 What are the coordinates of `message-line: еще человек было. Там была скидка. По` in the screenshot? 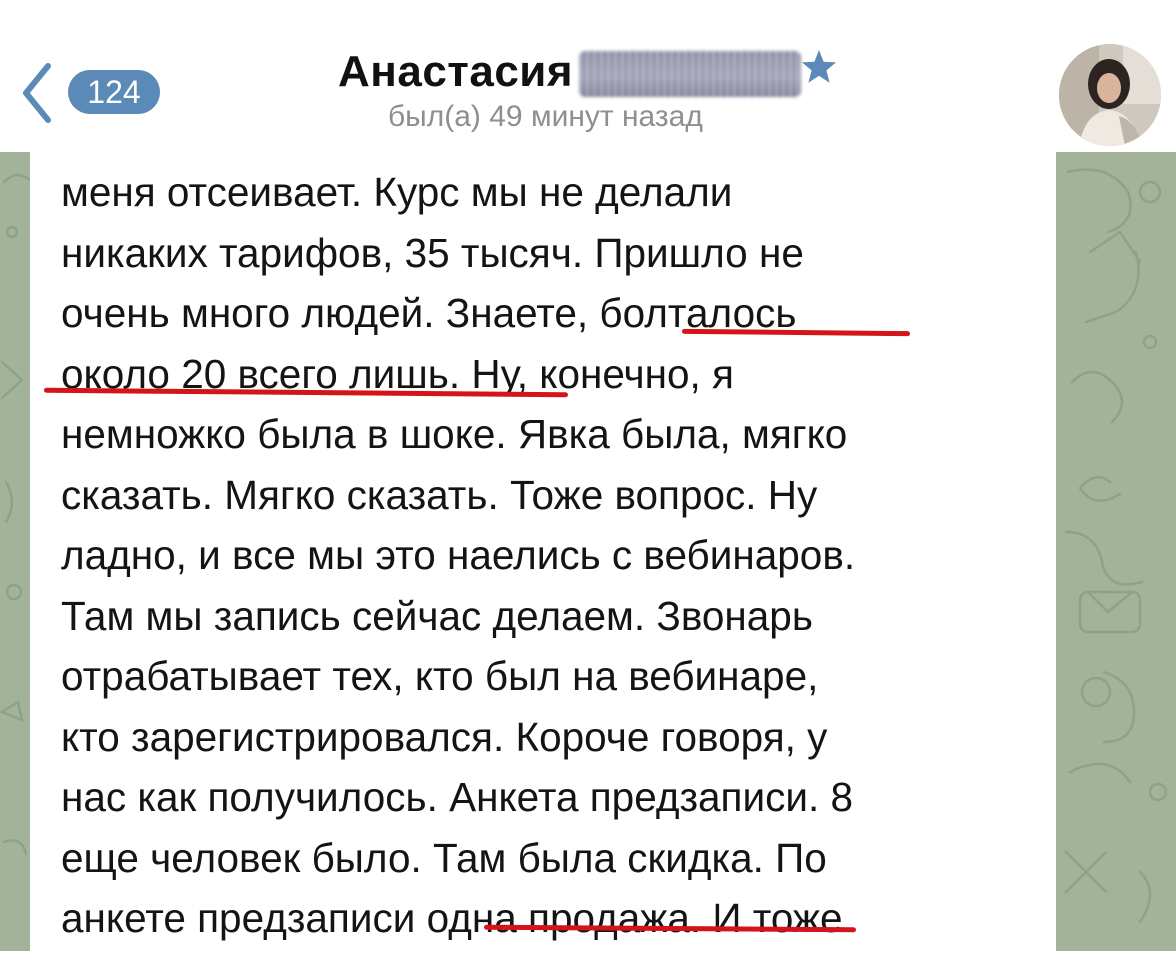 It's located at (444, 857).